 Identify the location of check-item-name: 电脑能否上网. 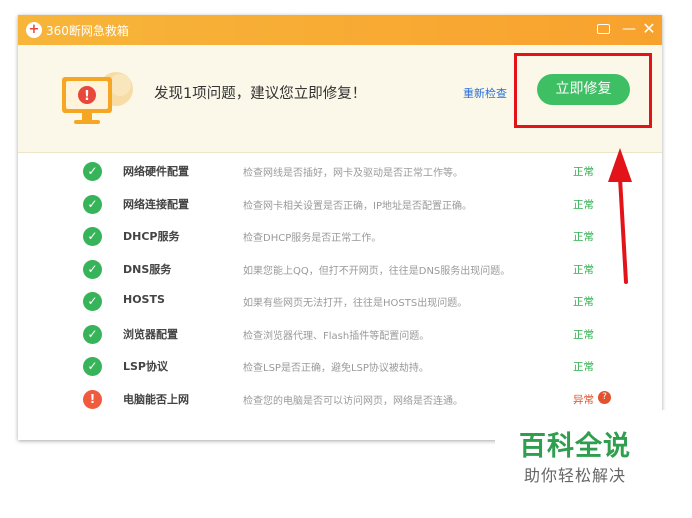
(156, 399).